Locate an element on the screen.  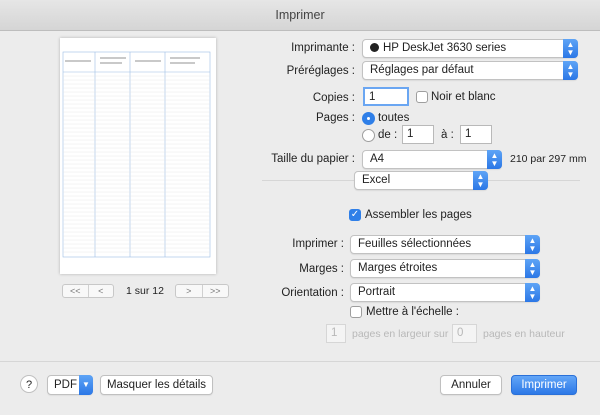
copies-field: 1 is located at coordinates (386, 96).